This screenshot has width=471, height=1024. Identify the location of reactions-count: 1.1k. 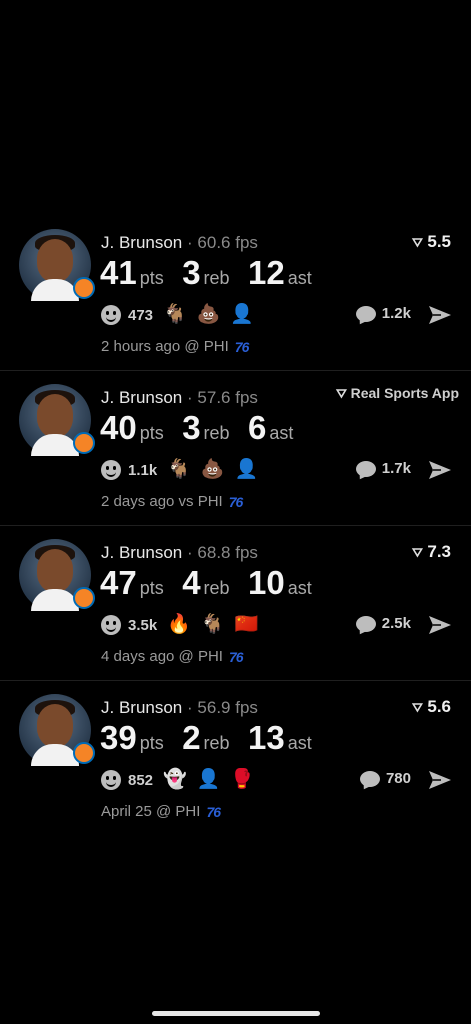
(142, 470).